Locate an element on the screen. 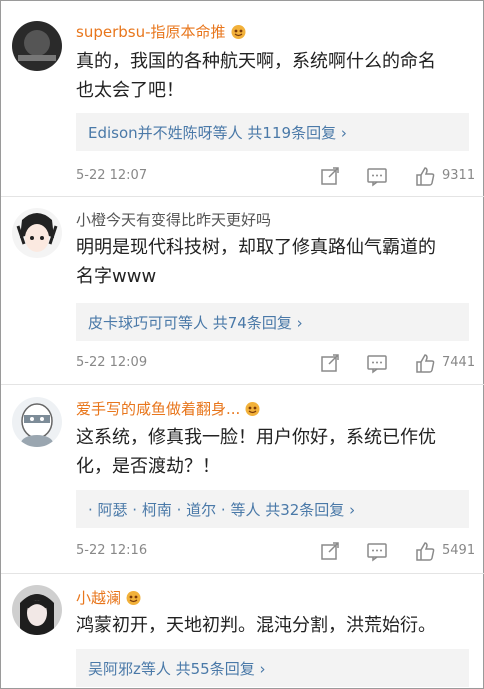  reply-summary-label: 皮卡球巧可可等人 共74条回复 › is located at coordinates (195, 322).